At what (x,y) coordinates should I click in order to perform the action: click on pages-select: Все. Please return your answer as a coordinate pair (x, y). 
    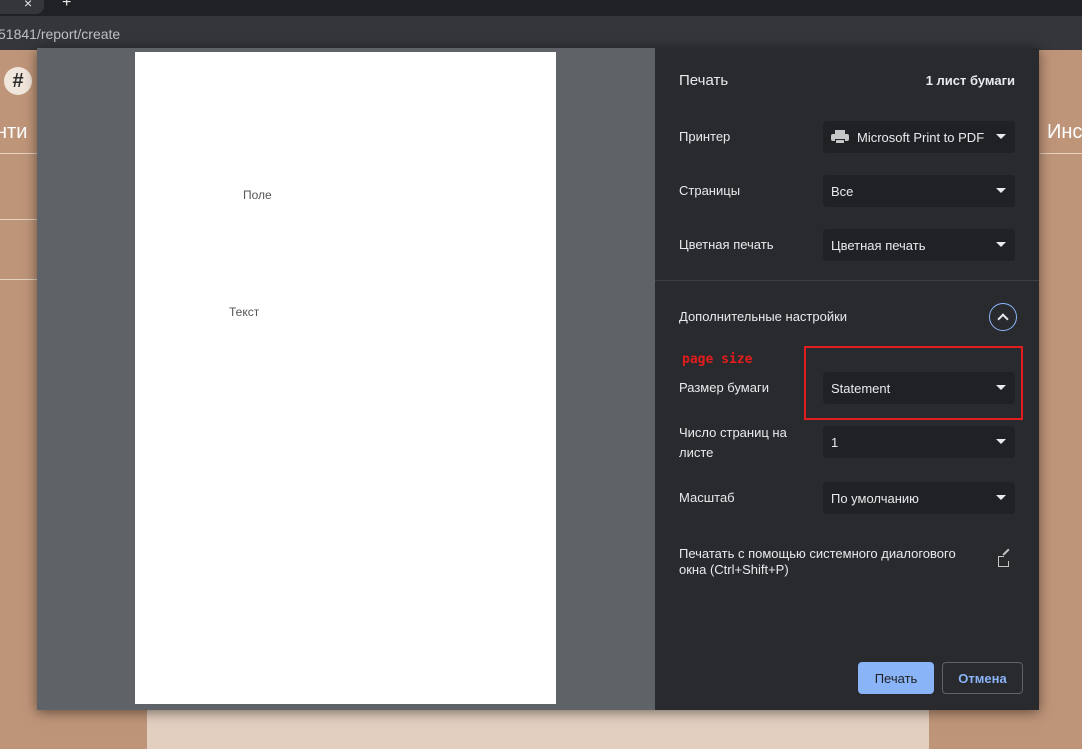
    Looking at the image, I should click on (919, 191).